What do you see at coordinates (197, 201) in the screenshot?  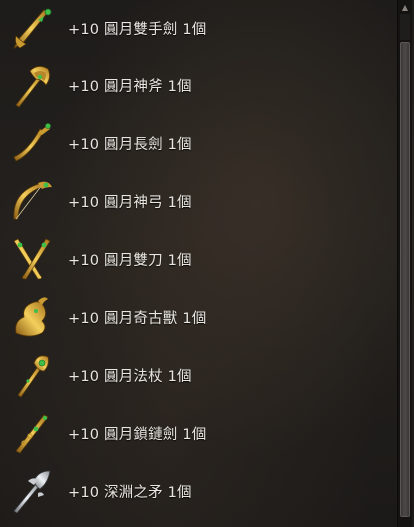 I see `list-item: +10 圓月神弓 1個` at bounding box center [197, 201].